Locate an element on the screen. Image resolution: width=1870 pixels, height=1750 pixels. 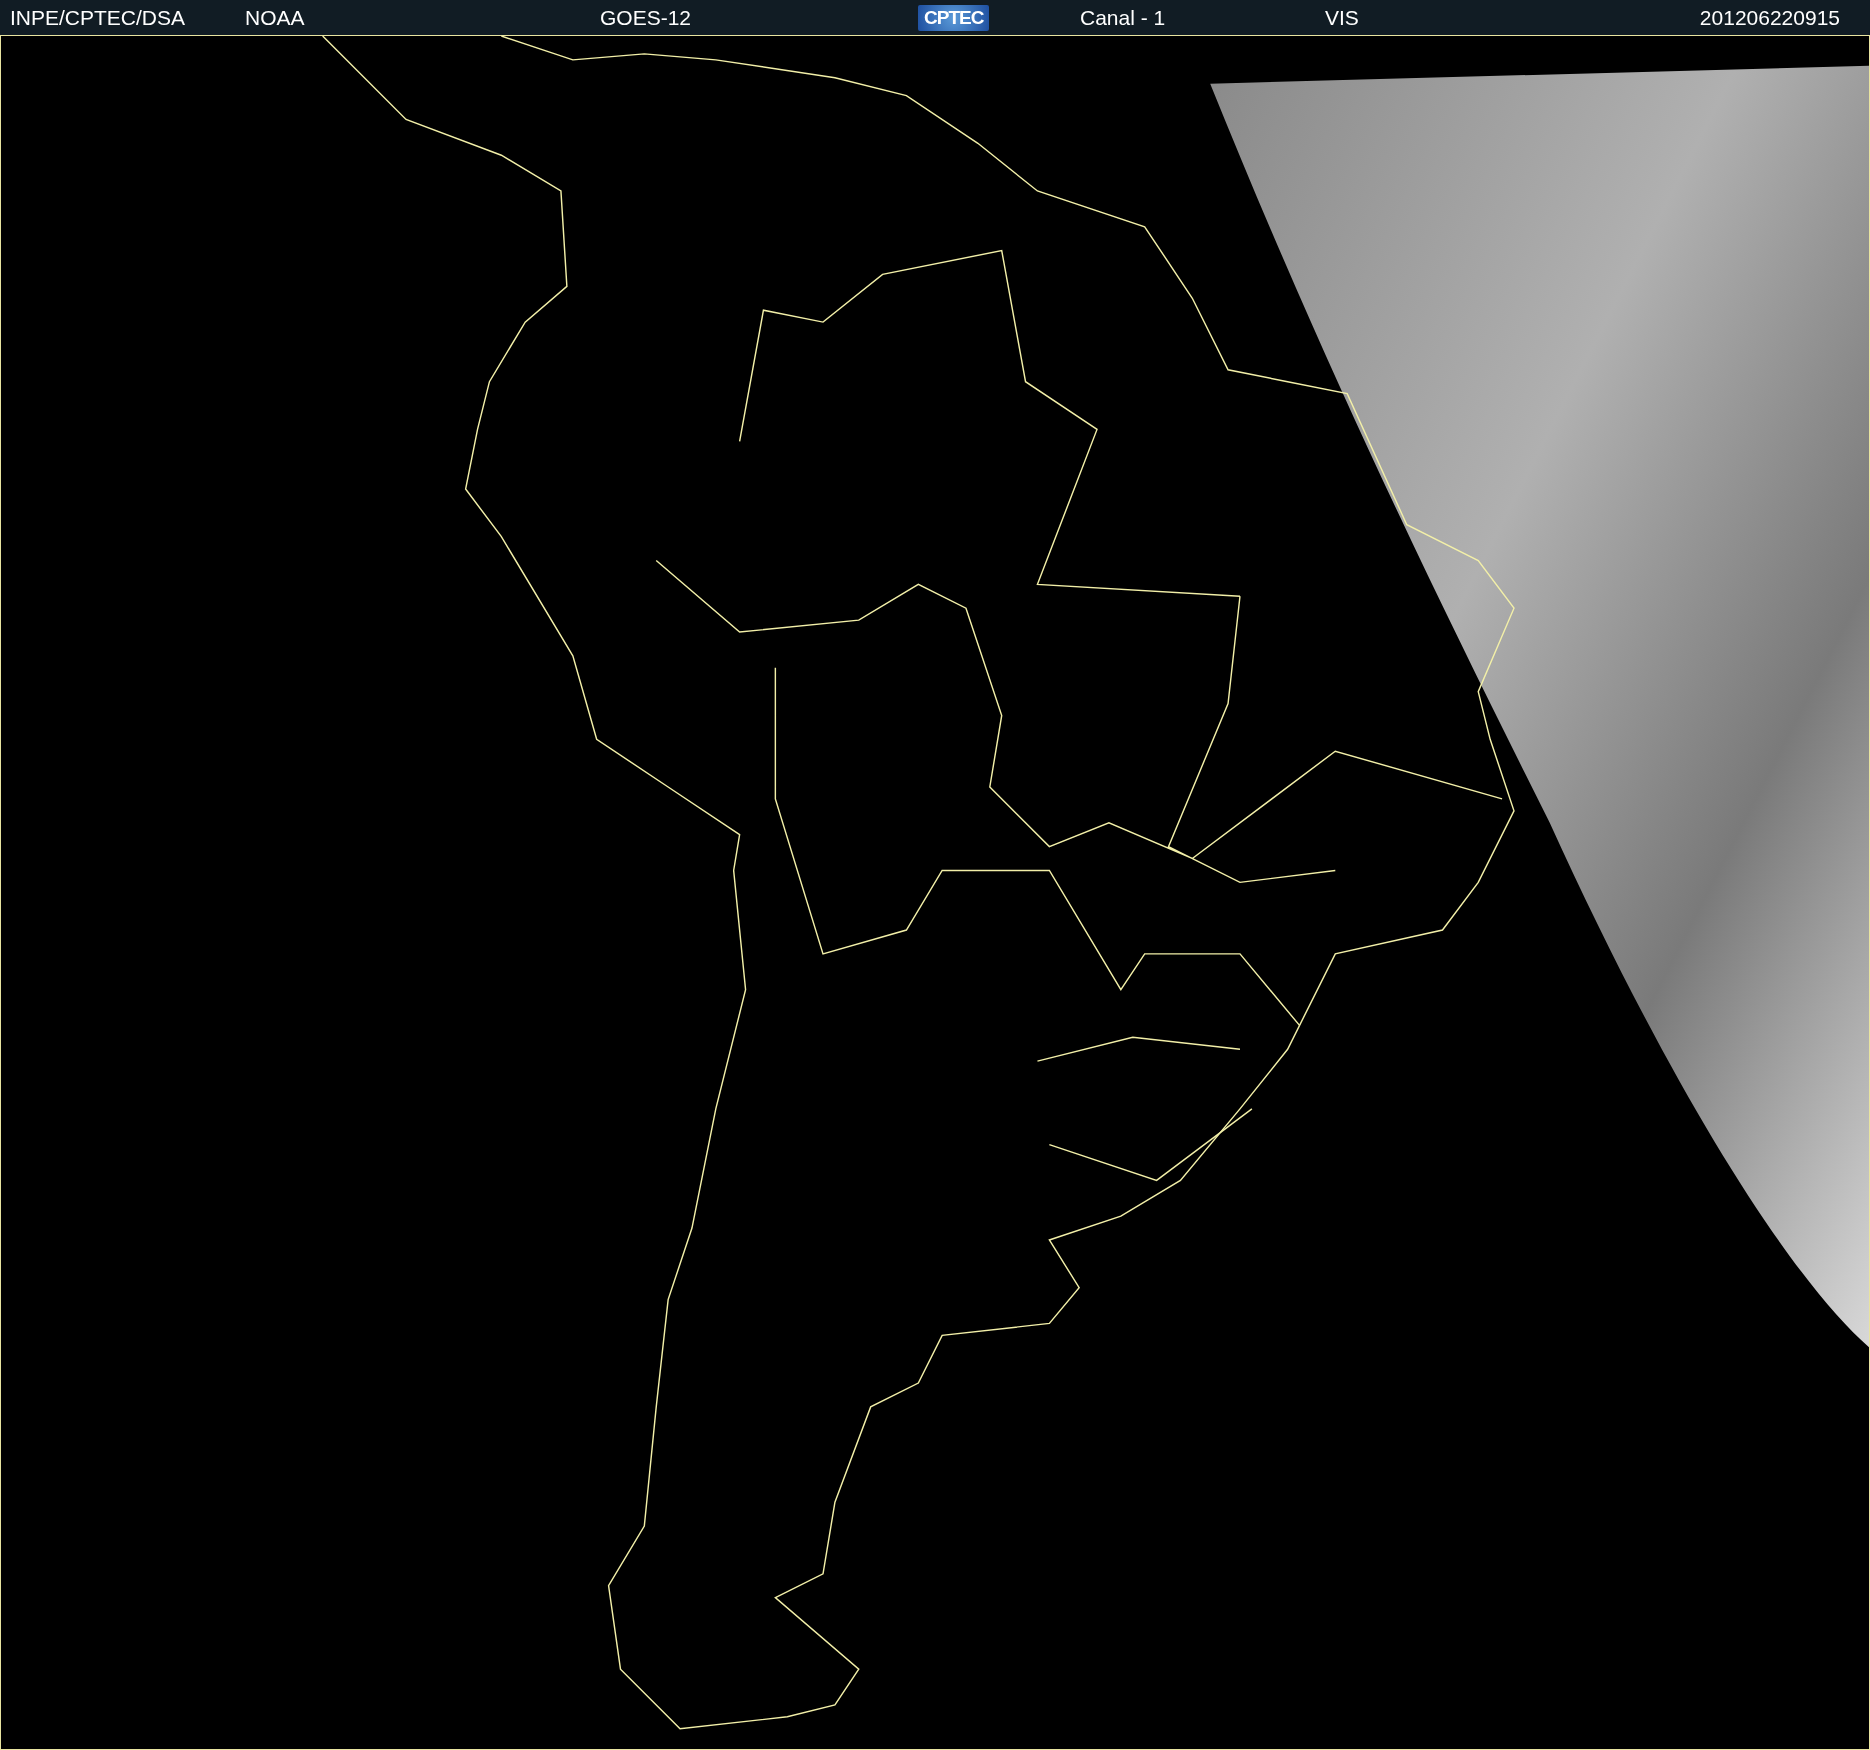
header-label: Canal - 1 is located at coordinates (1123, 17).